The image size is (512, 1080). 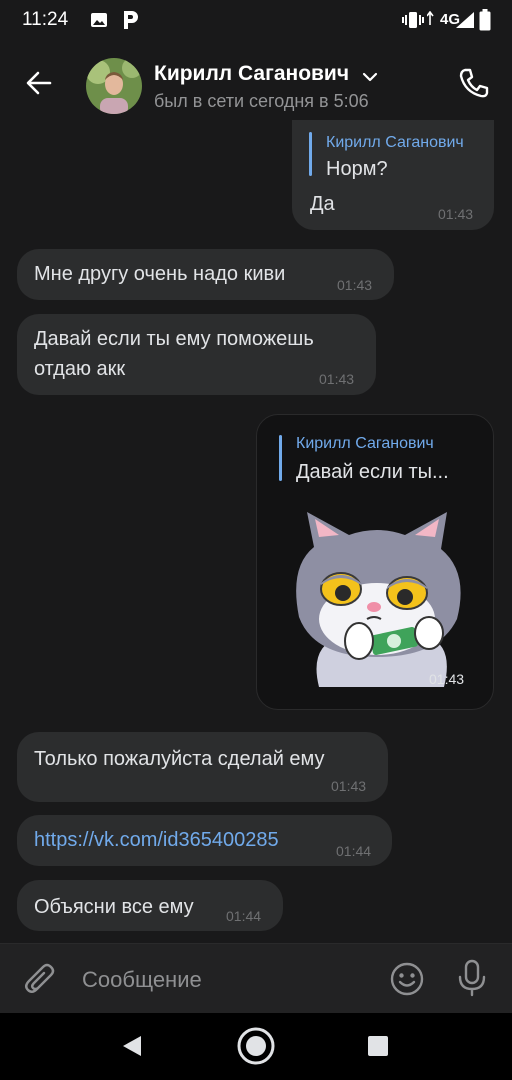 I want to click on data-arrows-icon, so click(x=431, y=22).